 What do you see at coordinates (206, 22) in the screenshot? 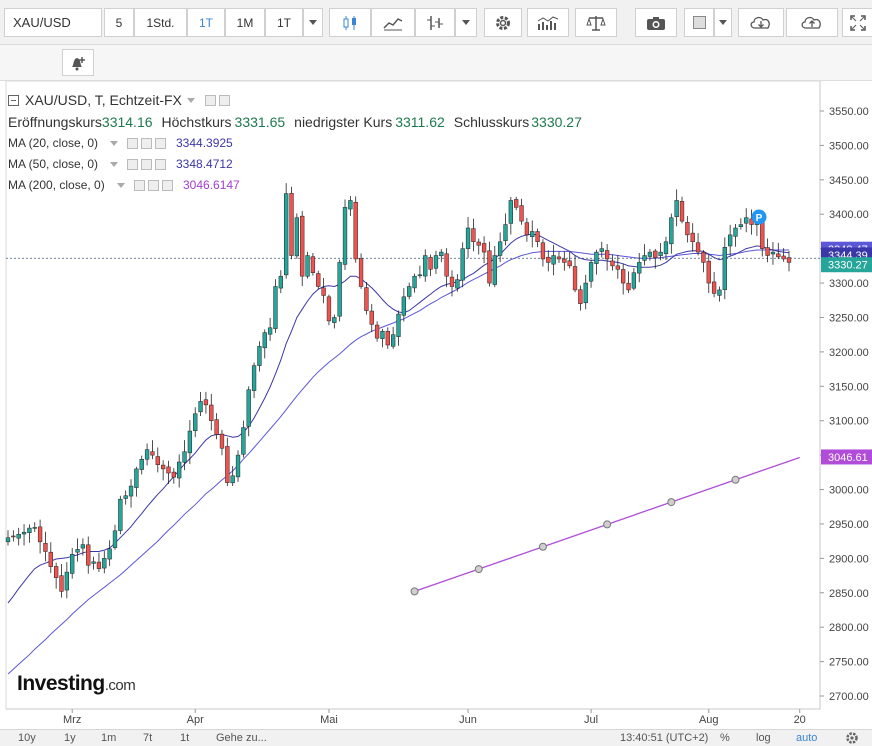
I see `interval-1d: 1T` at bounding box center [206, 22].